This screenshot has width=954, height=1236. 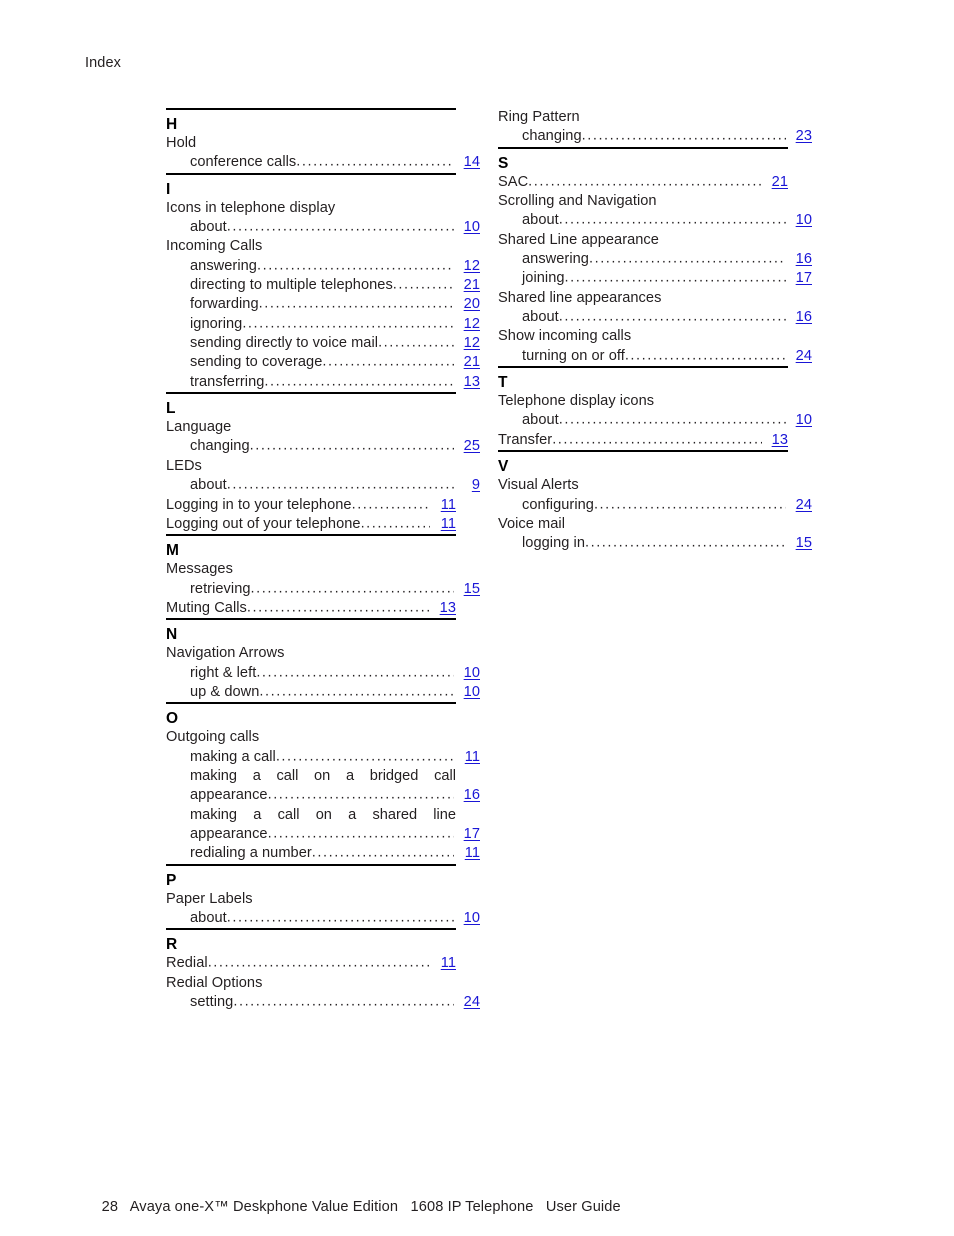 I want to click on index-entry-heading: Incoming Calls, so click(x=214, y=246).